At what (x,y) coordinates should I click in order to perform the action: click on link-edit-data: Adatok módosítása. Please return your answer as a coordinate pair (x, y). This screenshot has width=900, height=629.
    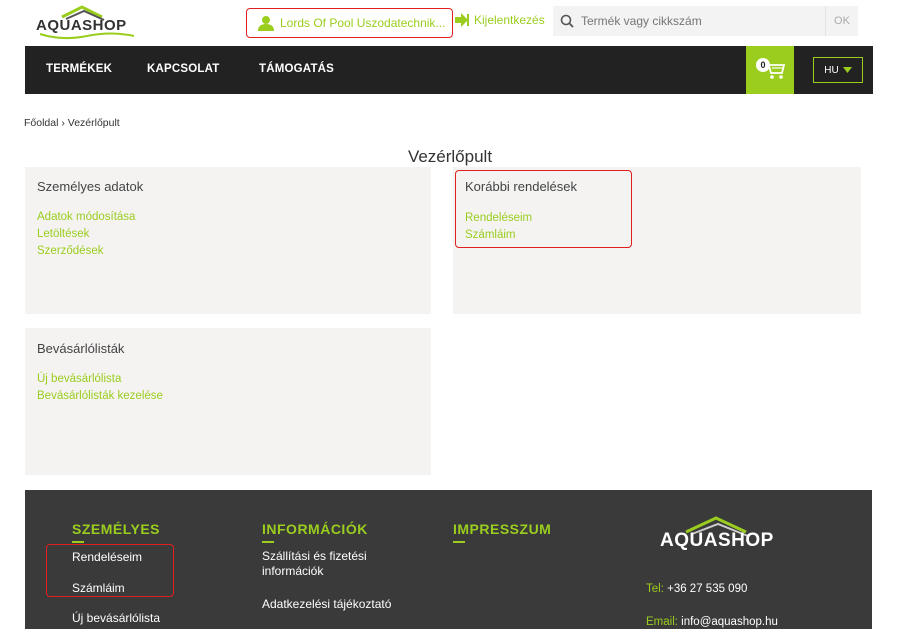
    Looking at the image, I should click on (86, 217).